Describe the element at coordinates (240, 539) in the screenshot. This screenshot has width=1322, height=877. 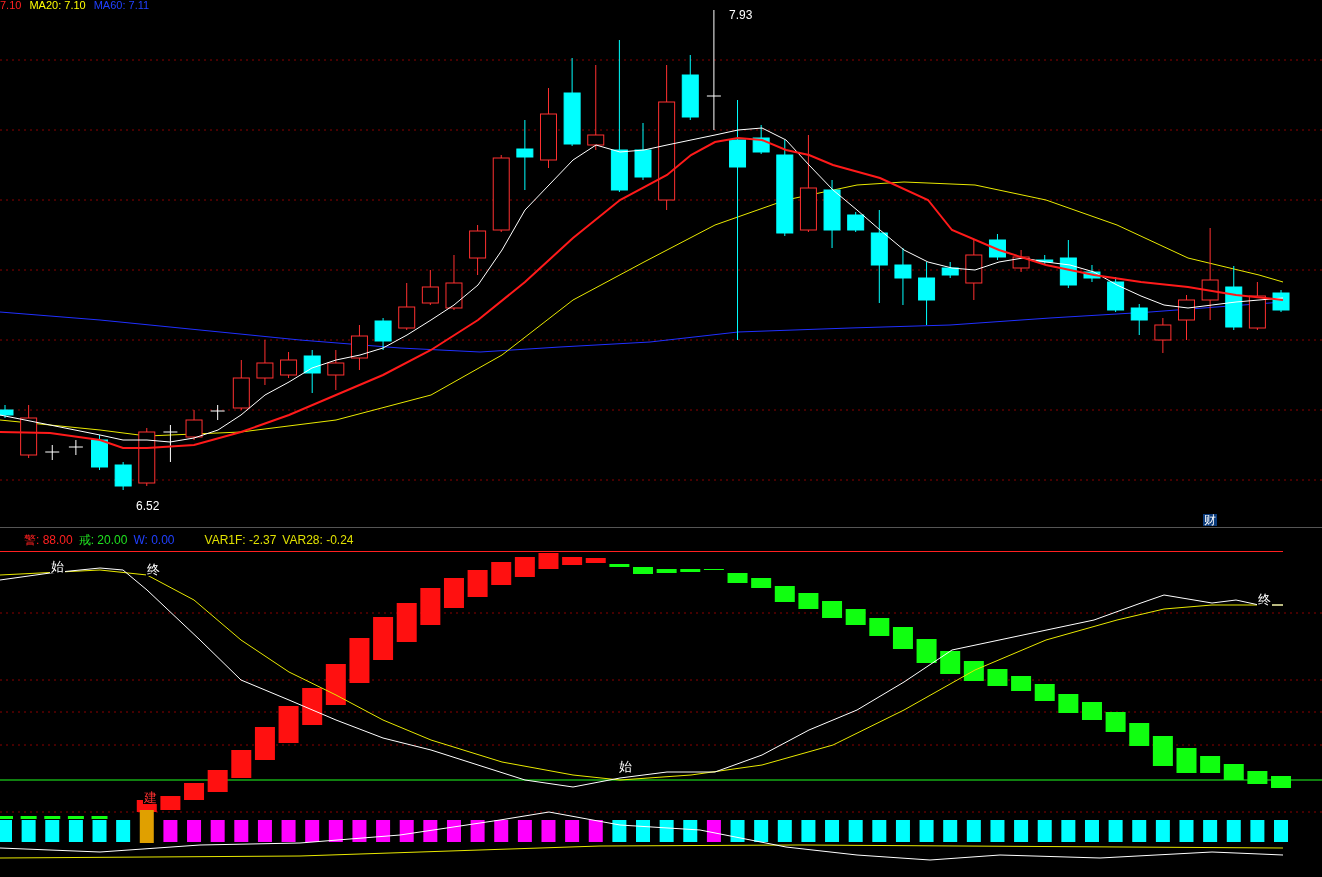
I see `indicator-legend: VAR1F: -2.37` at that location.